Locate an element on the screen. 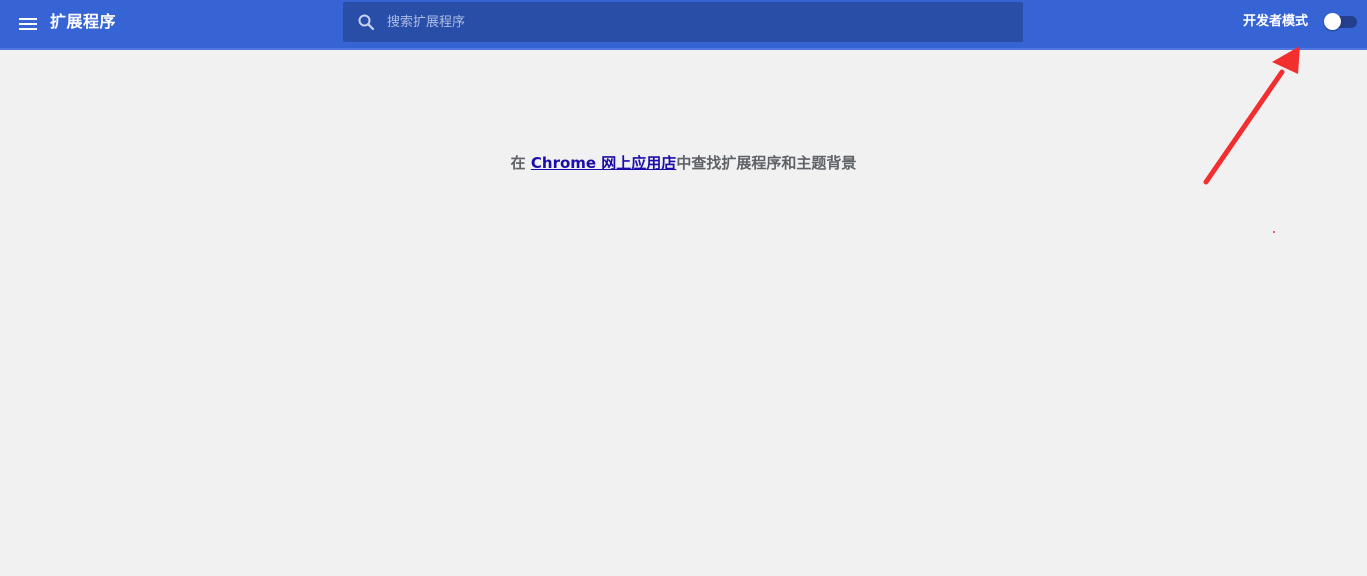 The image size is (1367, 576). search-box is located at coordinates (683, 22).